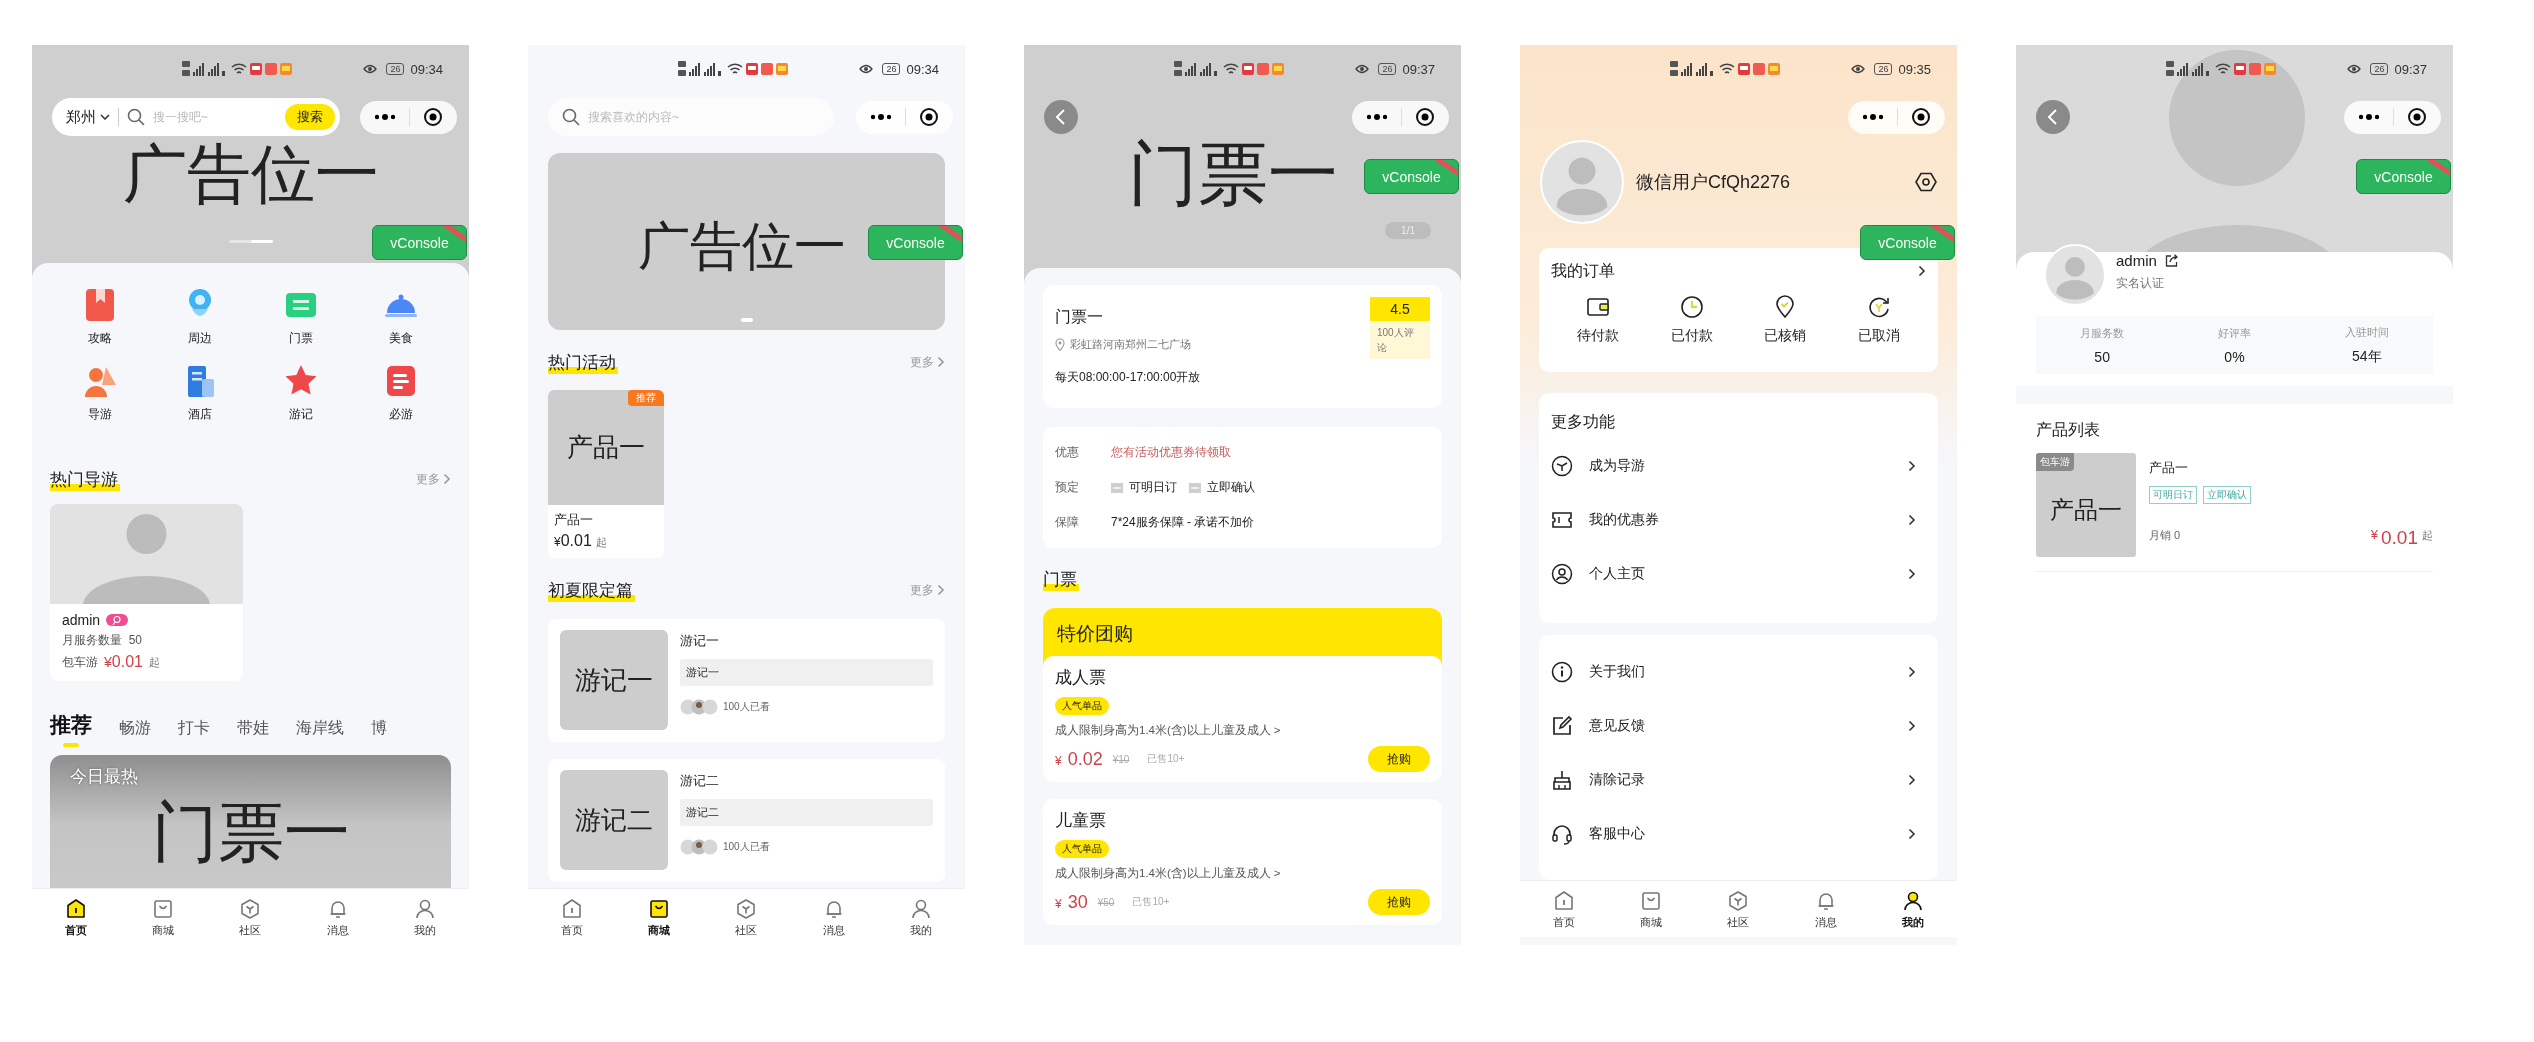 The height and width of the screenshot is (1042, 2534). I want to click on order-status-item: 已核销, so click(1785, 319).